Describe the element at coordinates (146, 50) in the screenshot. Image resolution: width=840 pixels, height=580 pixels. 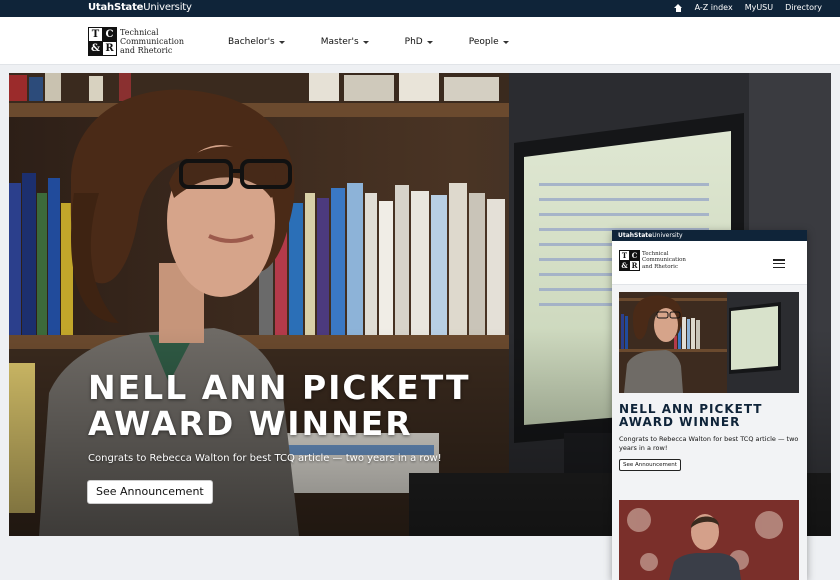
I see `logo-line-3: and Rhetoric` at that location.